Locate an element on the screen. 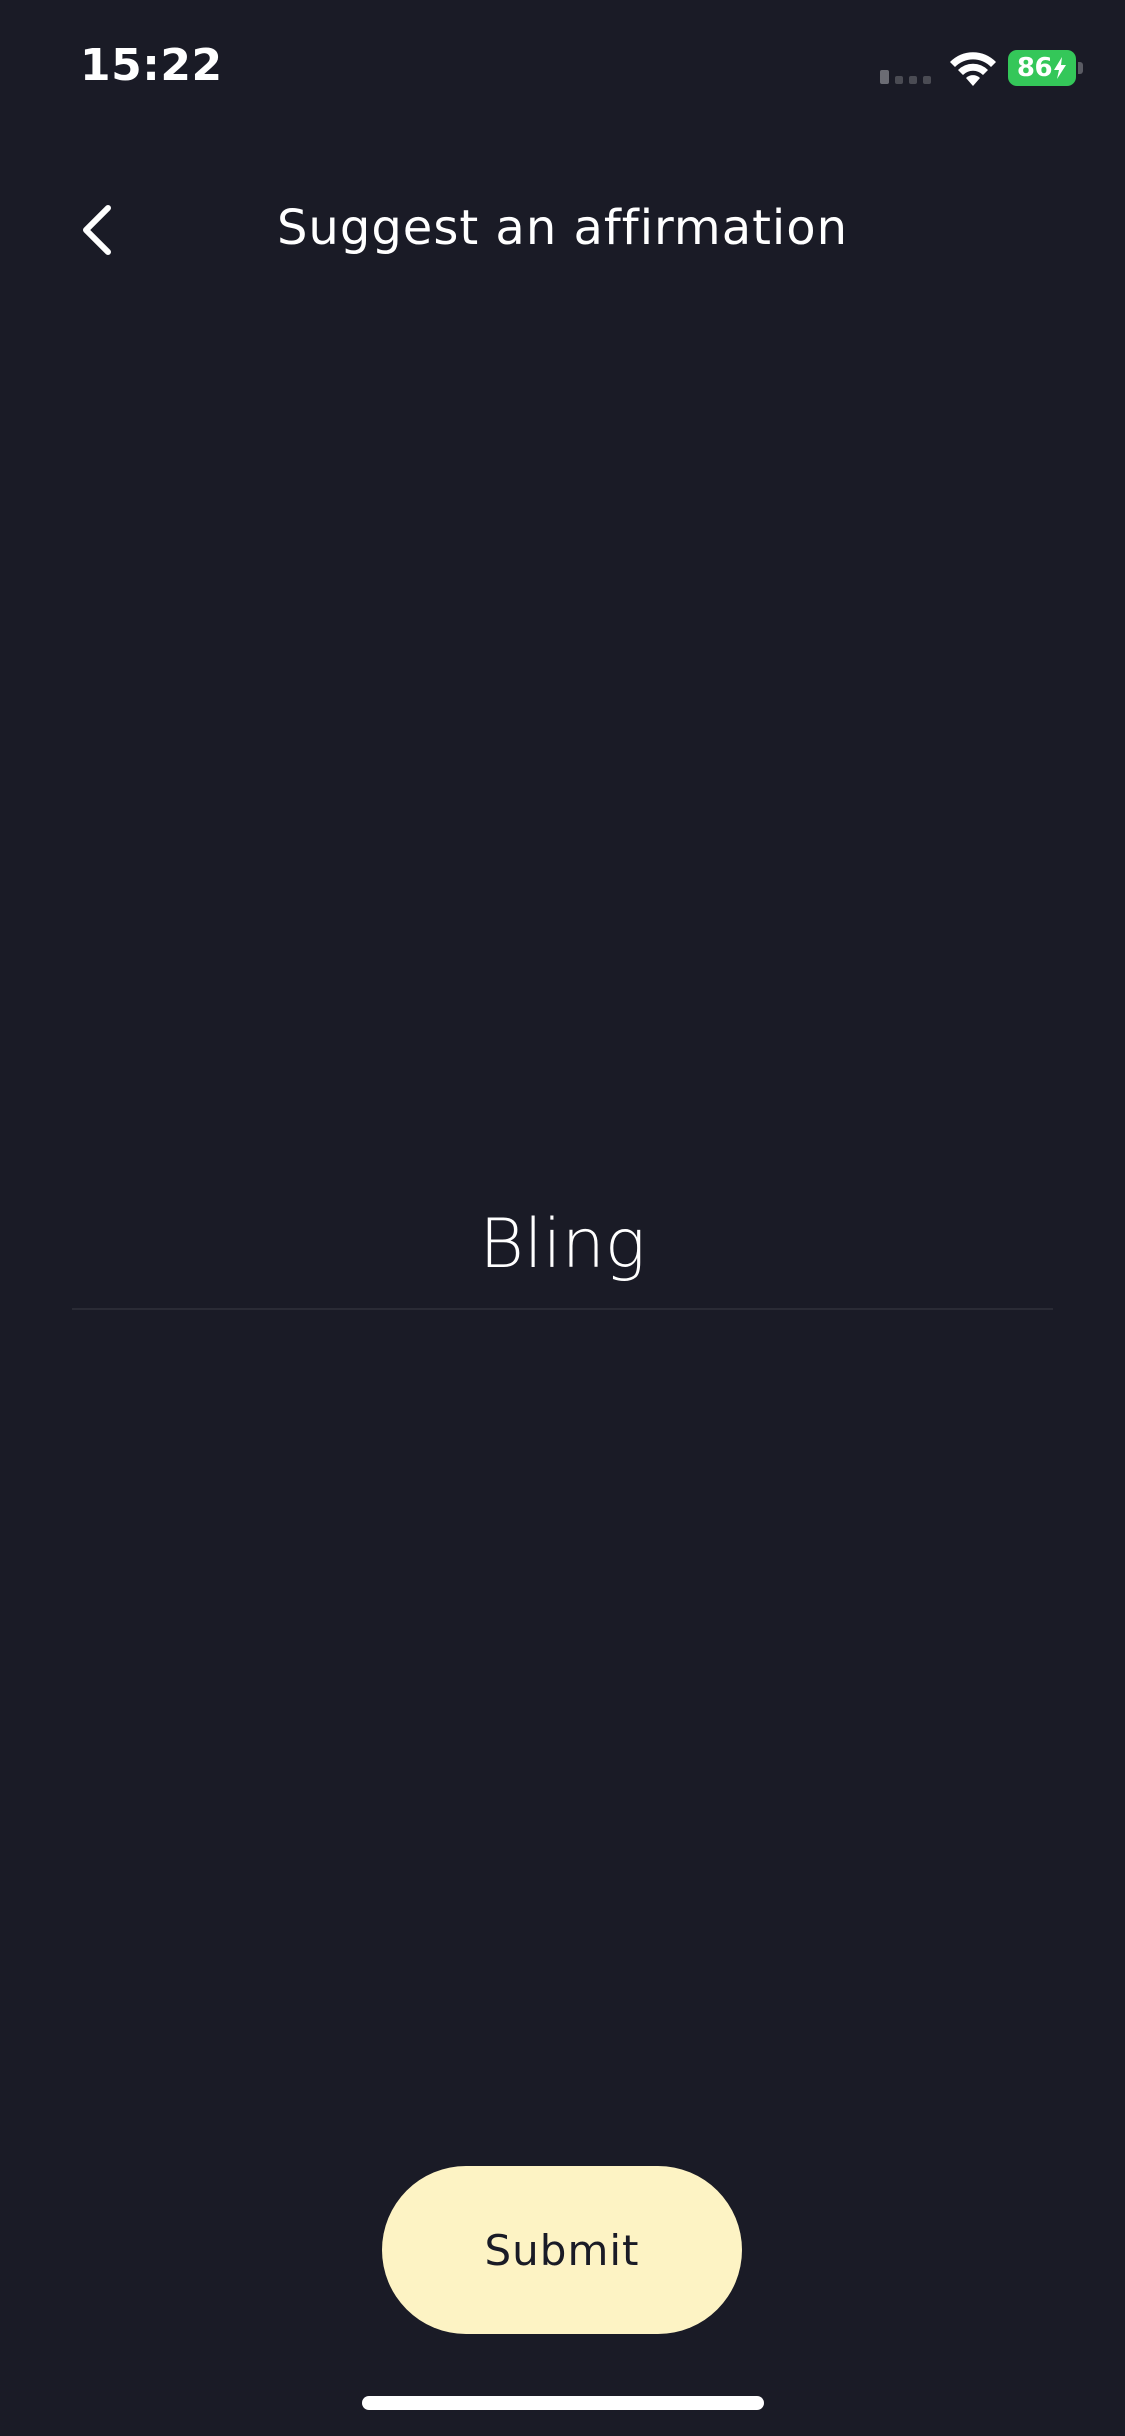  battery-charging-icon: 86 is located at coordinates (1042, 68).